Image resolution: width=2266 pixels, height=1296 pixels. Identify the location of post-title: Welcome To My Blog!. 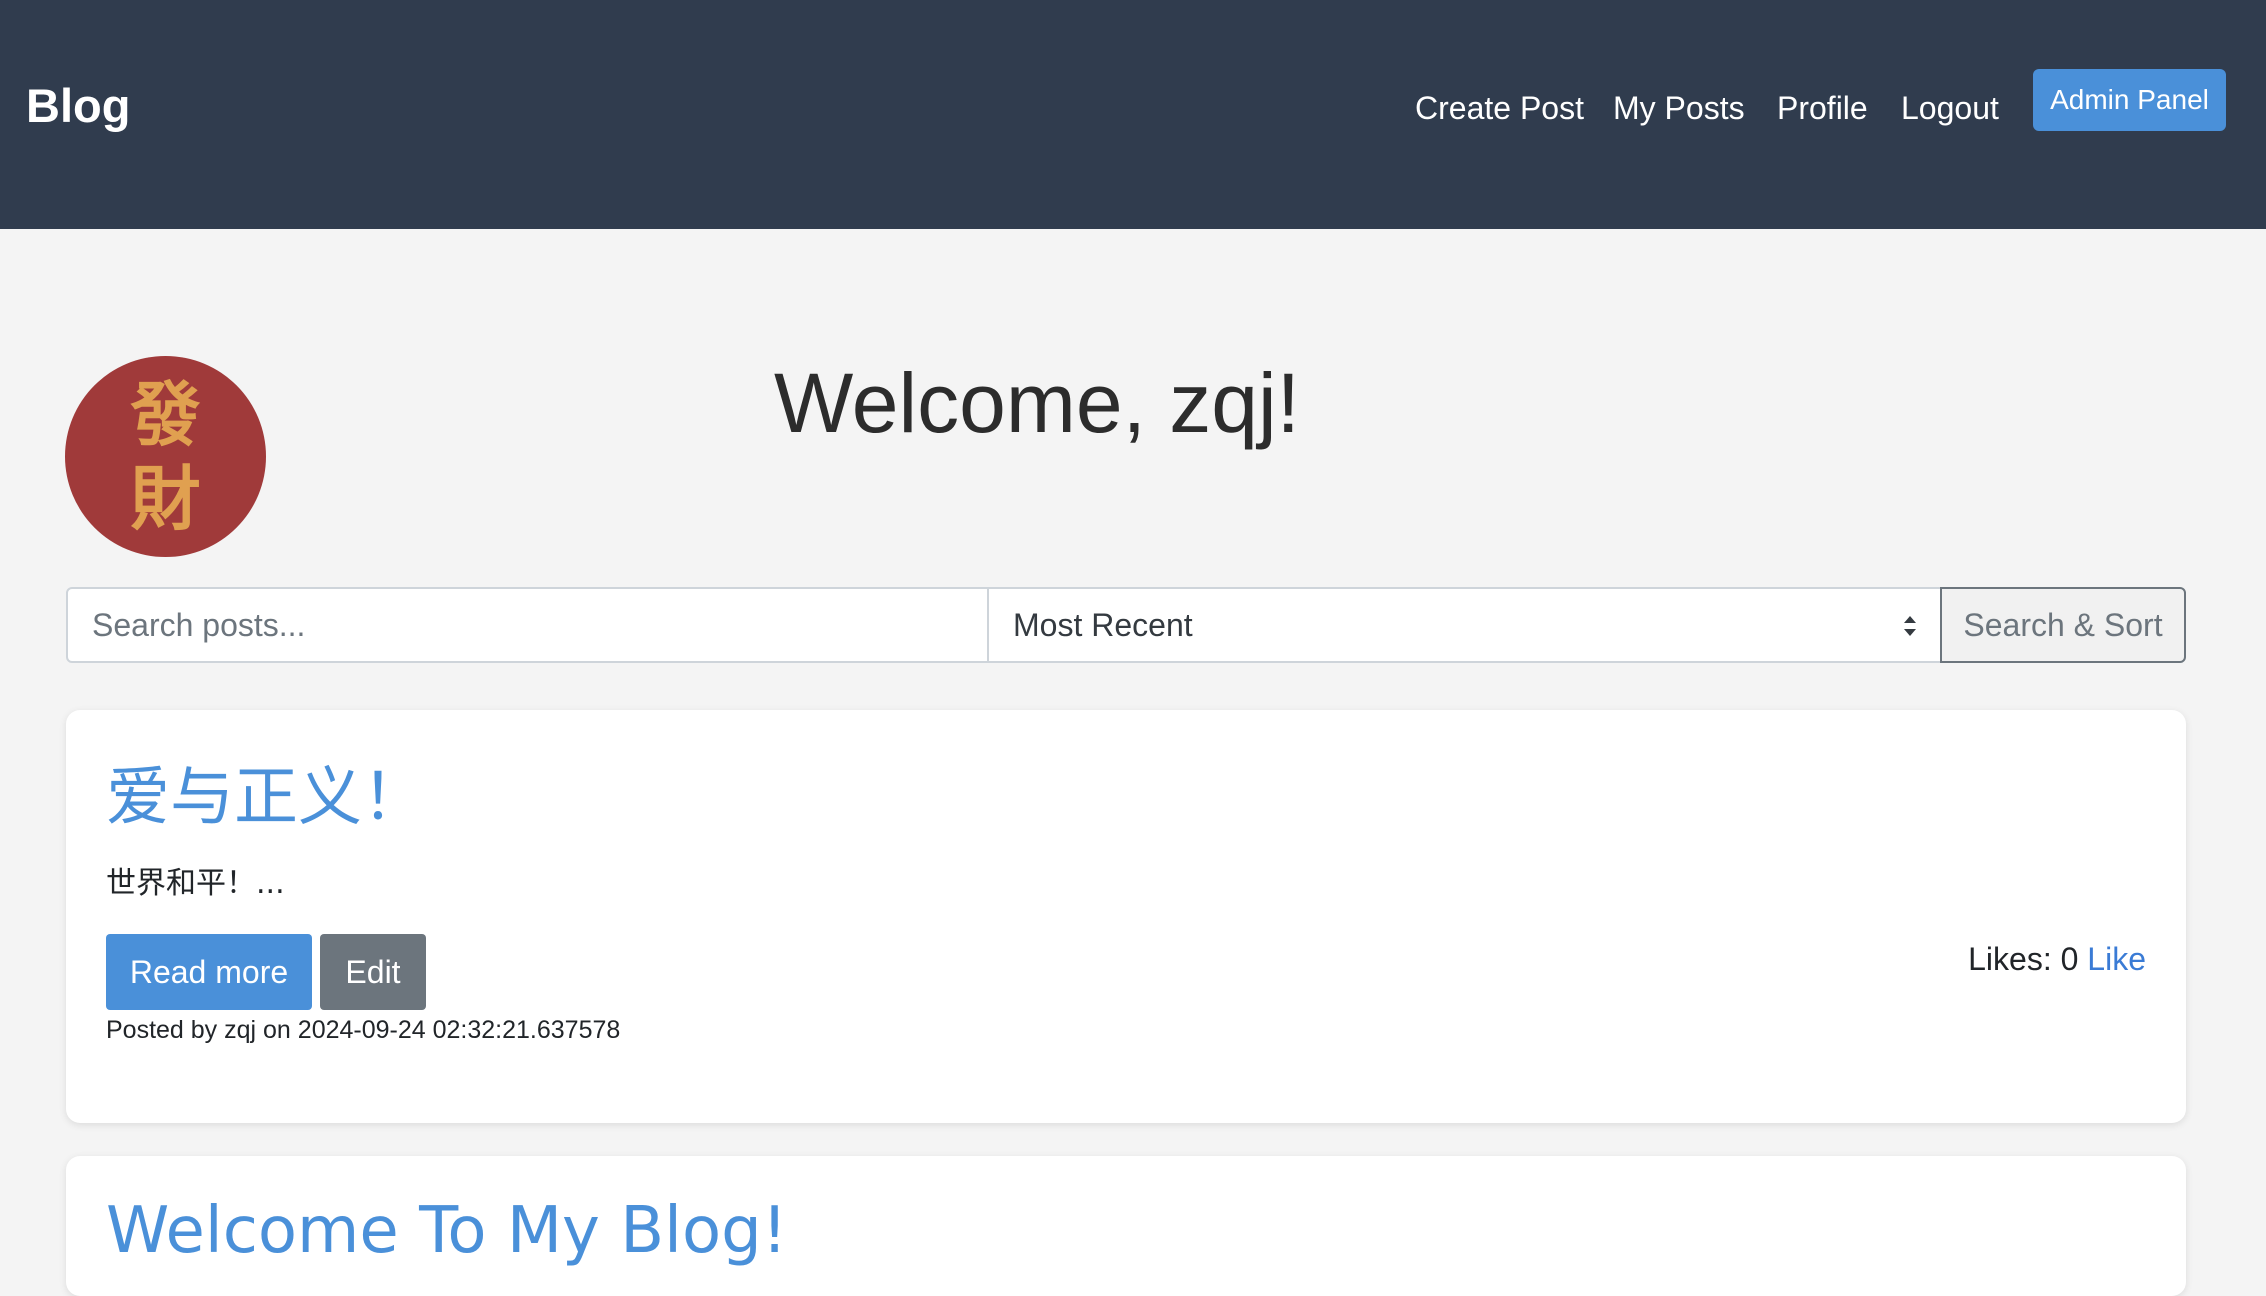
(446, 1231).